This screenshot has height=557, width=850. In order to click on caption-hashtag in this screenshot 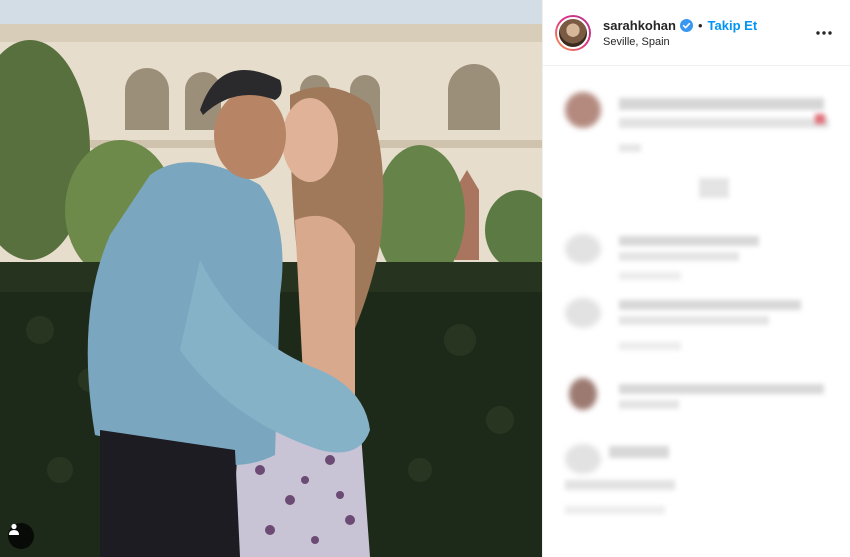, I will do `click(714, 188)`.